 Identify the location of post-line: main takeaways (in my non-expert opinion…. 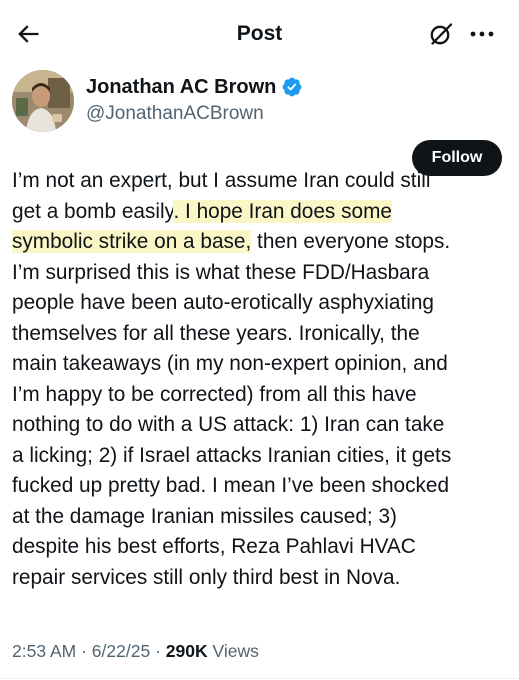
(261, 364).